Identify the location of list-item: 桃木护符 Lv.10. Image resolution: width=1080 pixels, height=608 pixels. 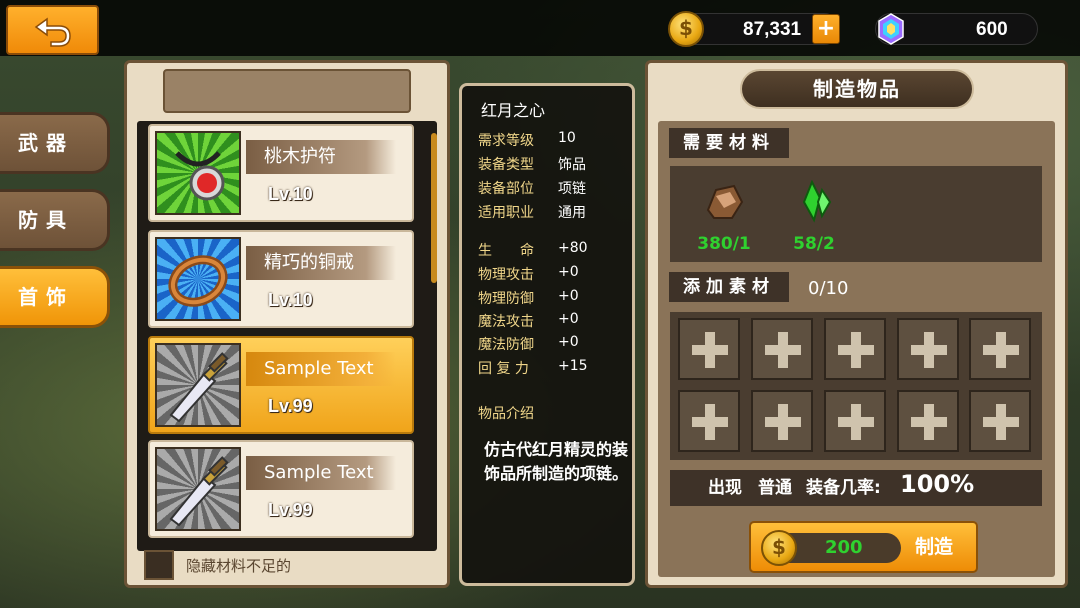
(281, 173).